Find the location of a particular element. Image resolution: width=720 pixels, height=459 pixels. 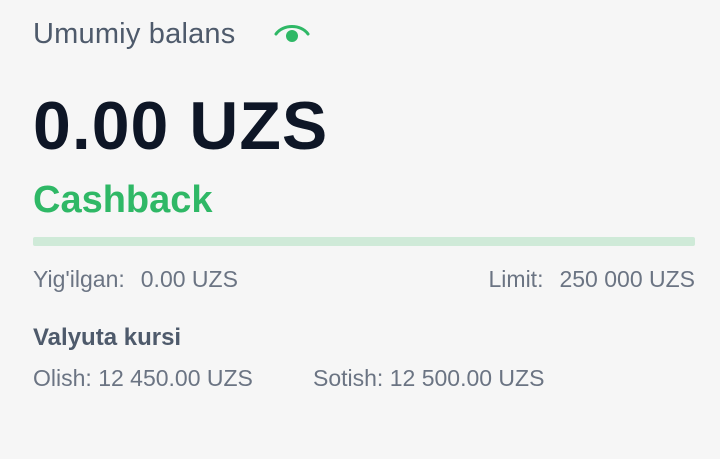

toggle-balance-visibility-button is located at coordinates (292, 34).